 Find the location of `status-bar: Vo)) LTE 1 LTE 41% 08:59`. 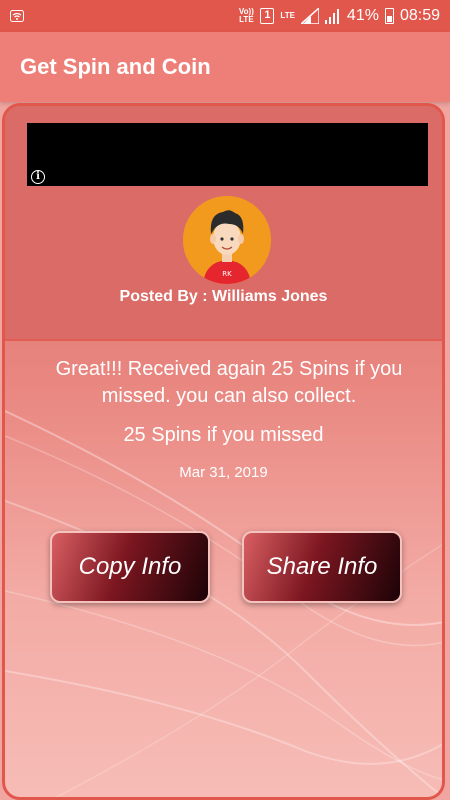

status-bar: Vo)) LTE 1 LTE 41% 08:59 is located at coordinates (225, 16).